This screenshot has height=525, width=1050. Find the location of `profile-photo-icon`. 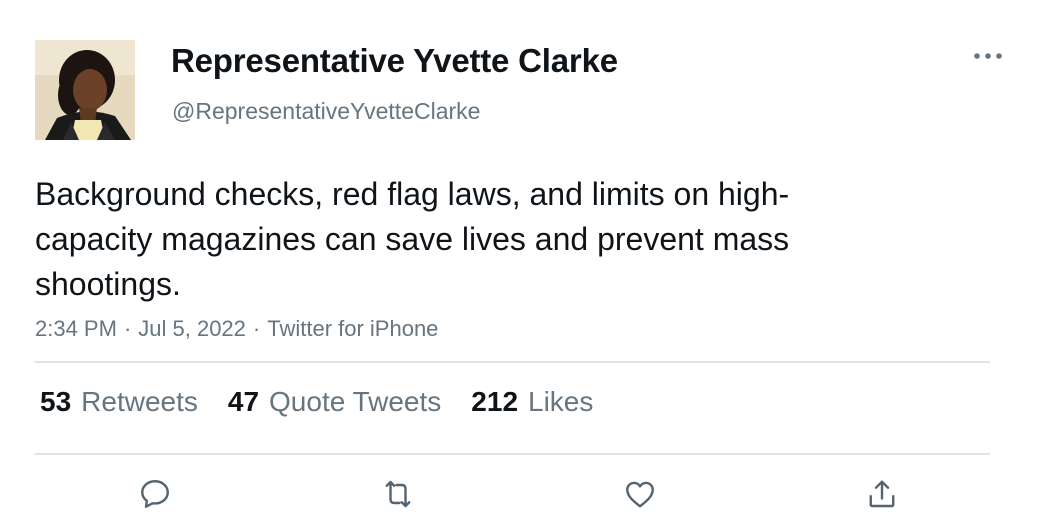

profile-photo-icon is located at coordinates (85, 90).